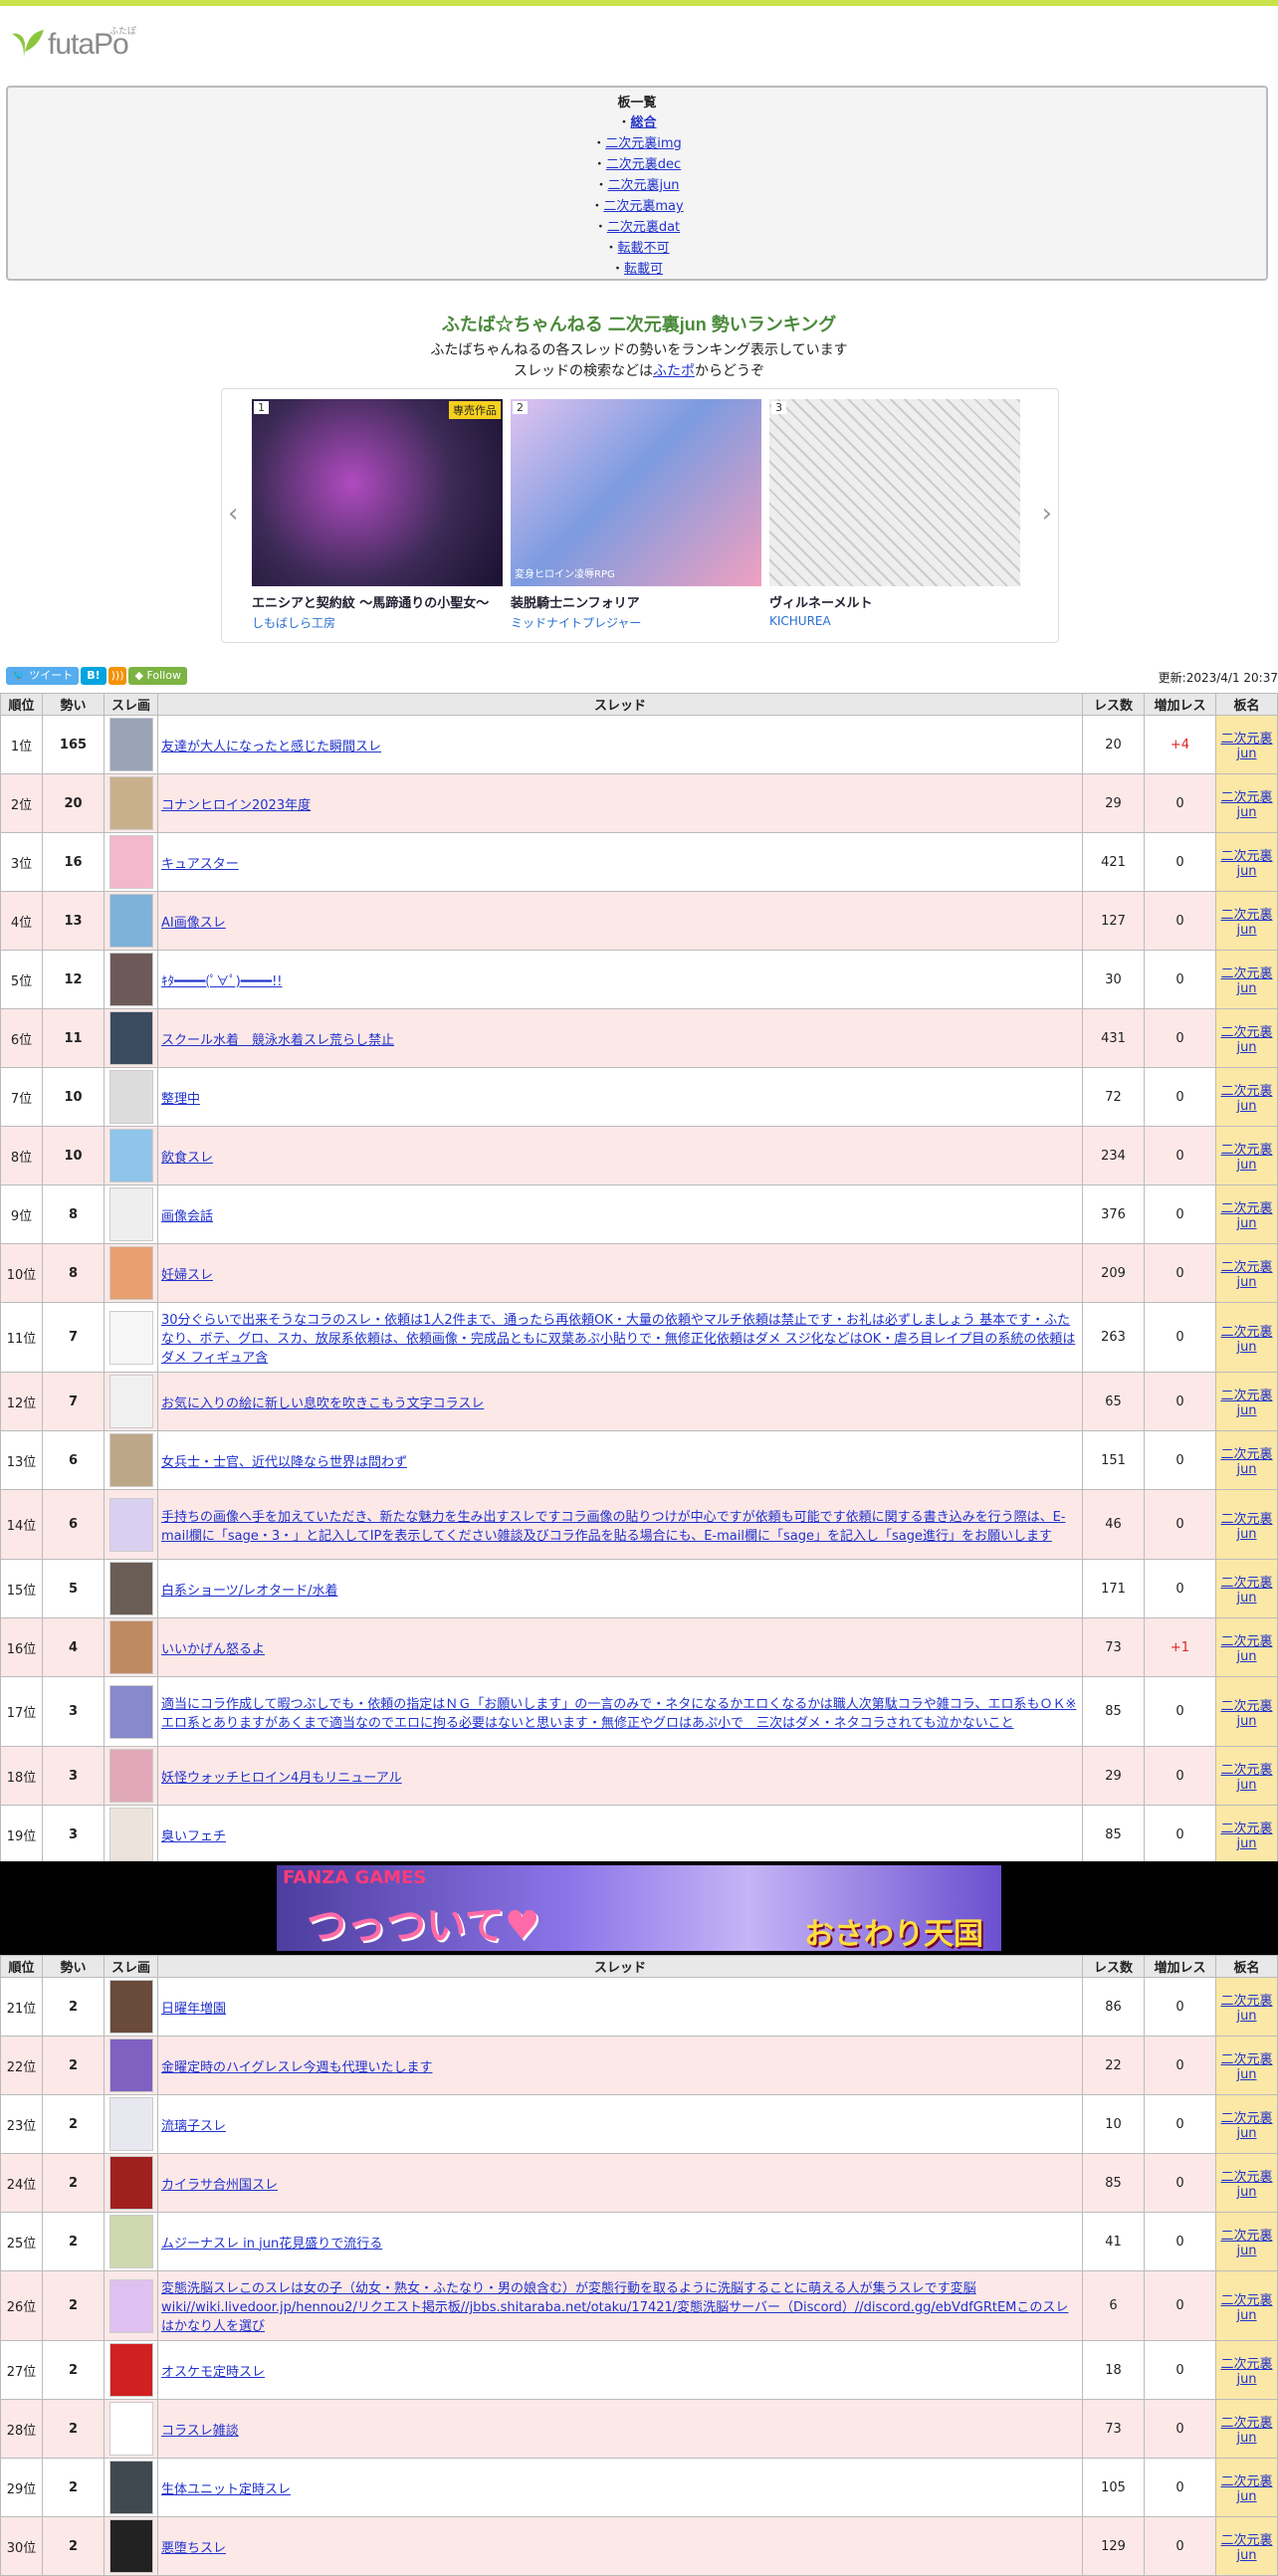 The image size is (1278, 2576). I want to click on thread-link: 流璃子スレ, so click(194, 2126).